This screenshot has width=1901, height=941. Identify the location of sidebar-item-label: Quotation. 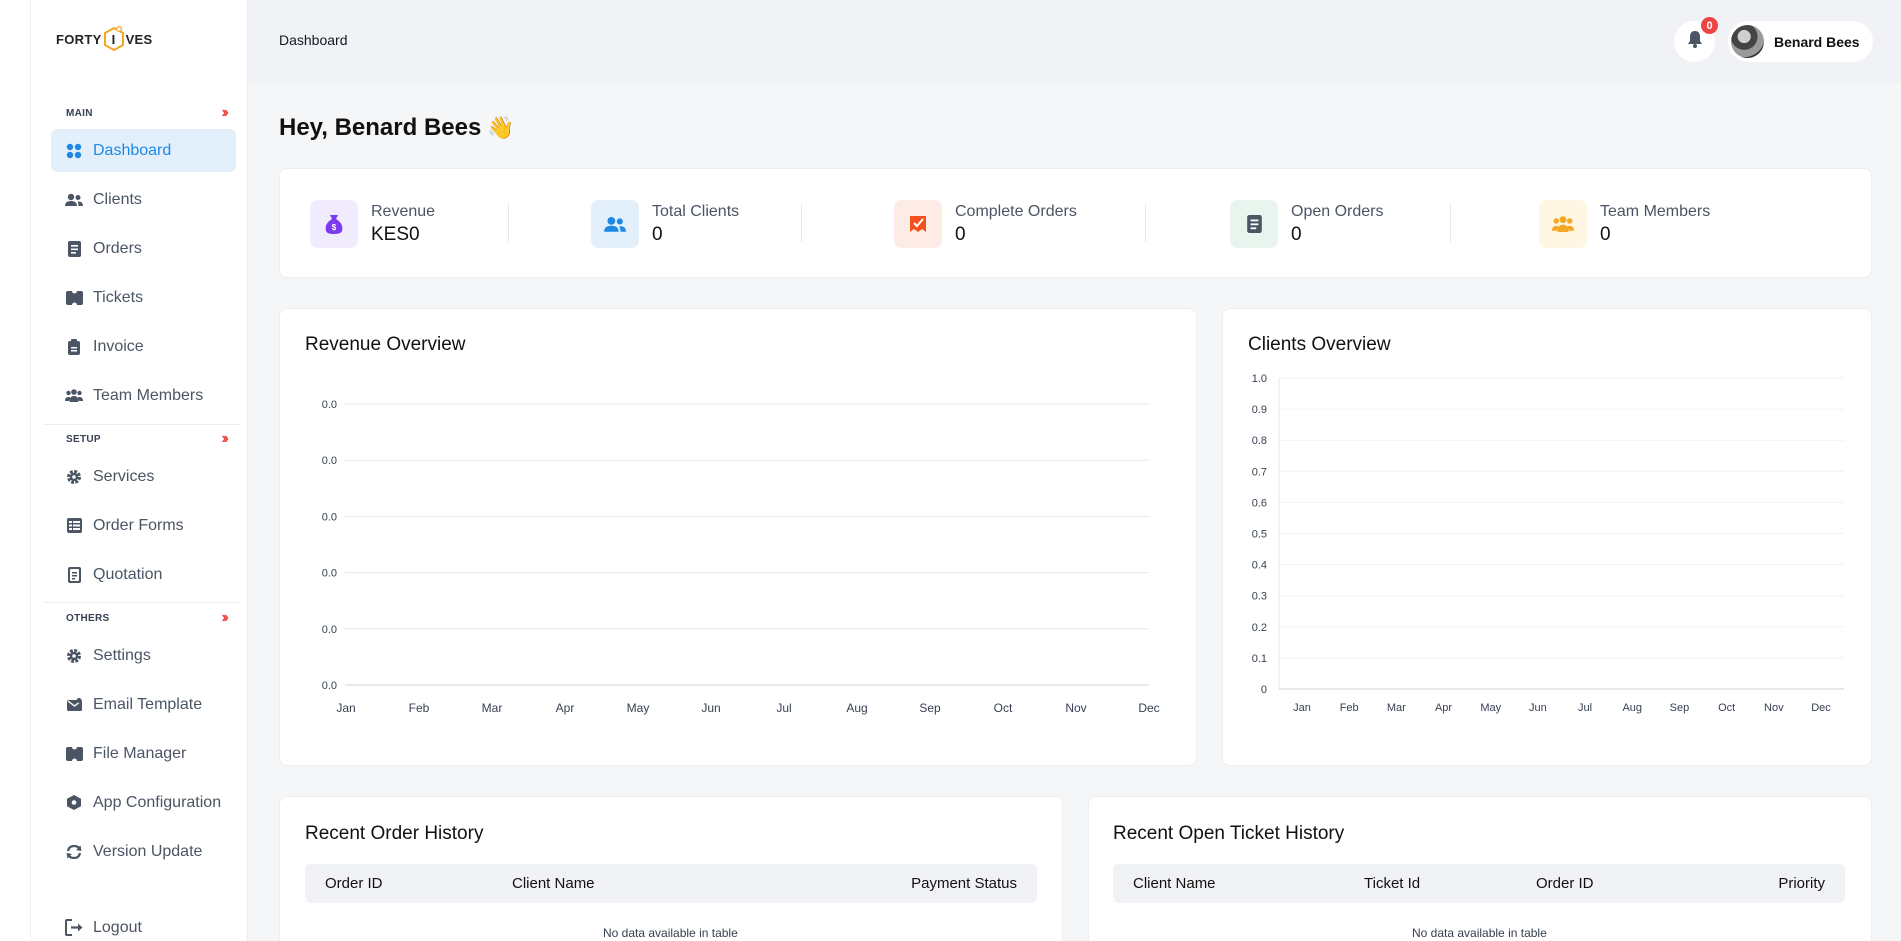
(128, 574).